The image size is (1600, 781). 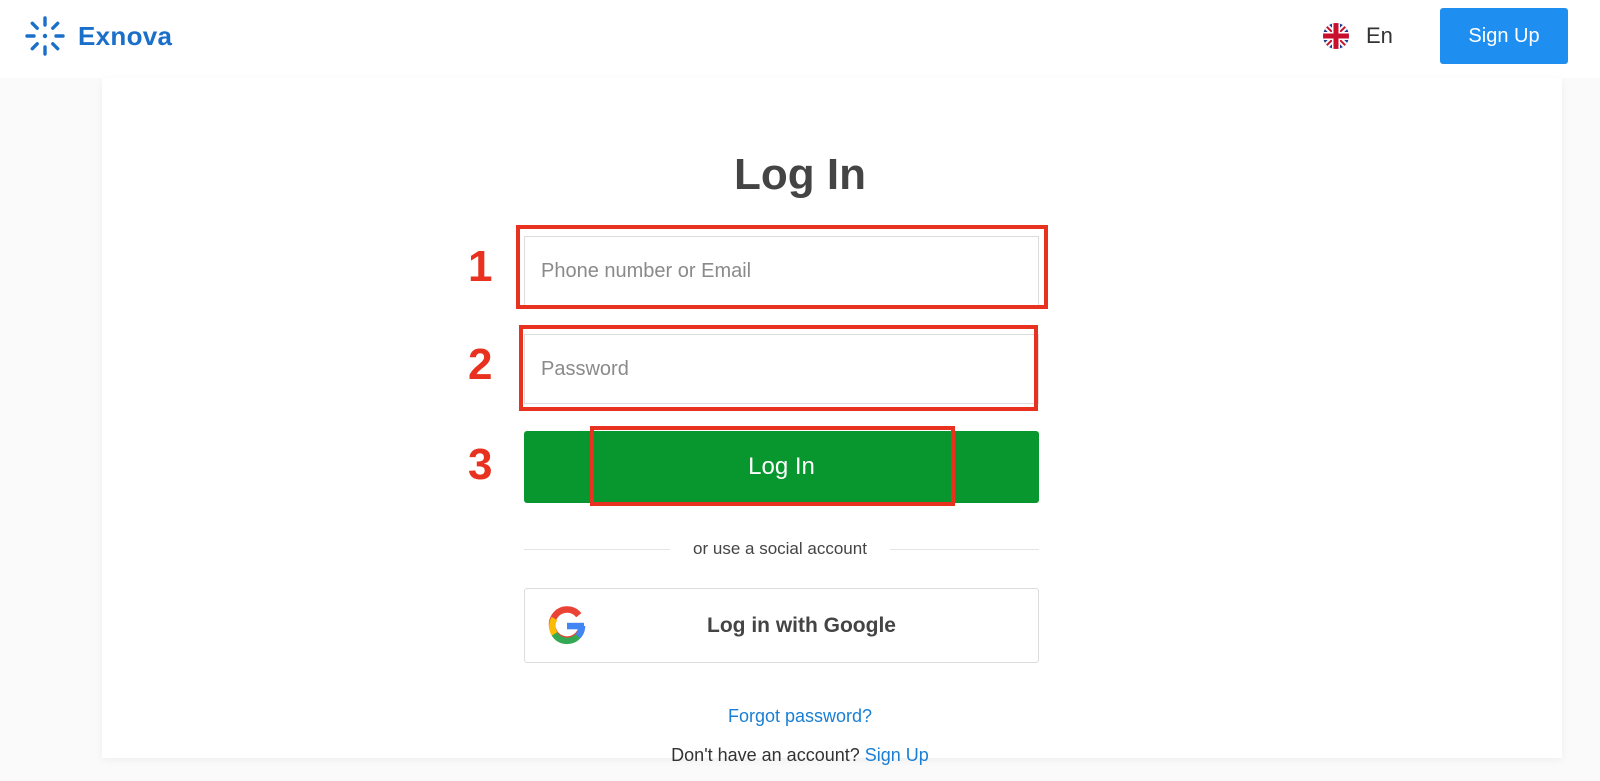 What do you see at coordinates (780, 548) in the screenshot?
I see `social-divider-label: or use a social account` at bounding box center [780, 548].